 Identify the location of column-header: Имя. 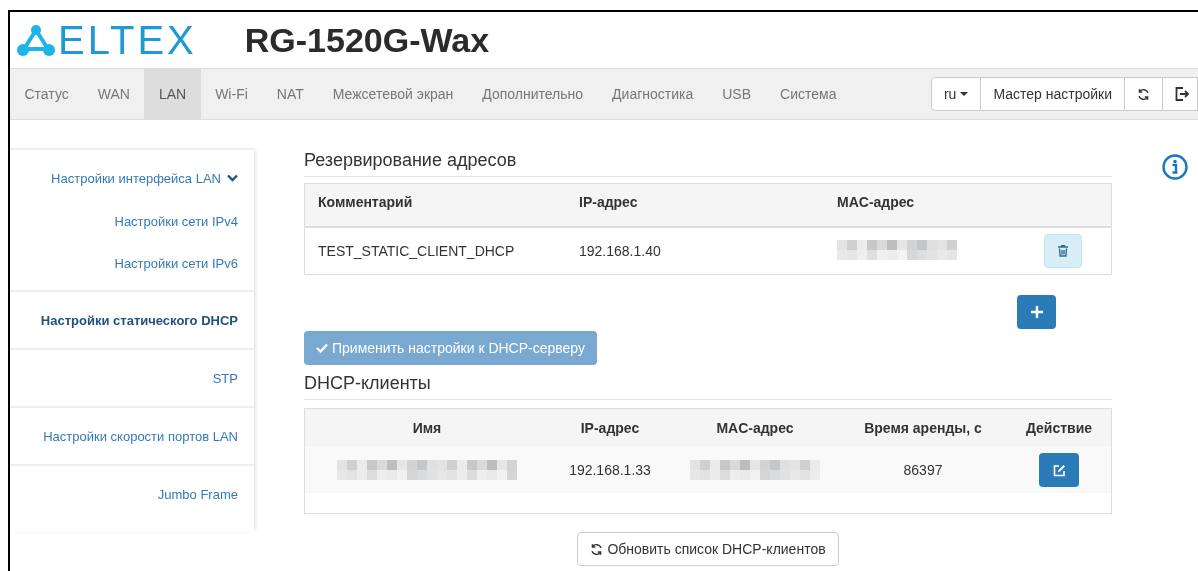
(427, 428).